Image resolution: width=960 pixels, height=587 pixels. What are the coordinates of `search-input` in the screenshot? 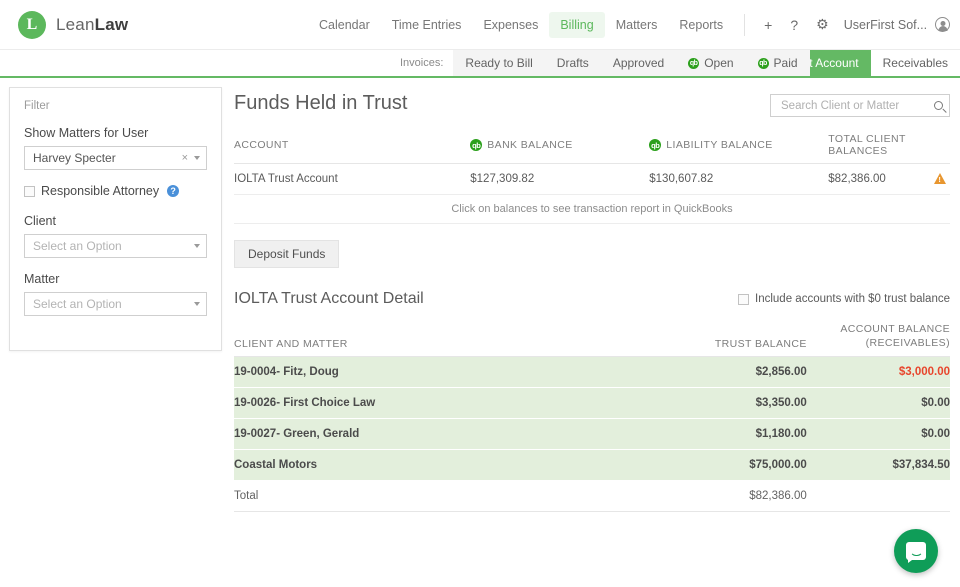 It's located at (856, 105).